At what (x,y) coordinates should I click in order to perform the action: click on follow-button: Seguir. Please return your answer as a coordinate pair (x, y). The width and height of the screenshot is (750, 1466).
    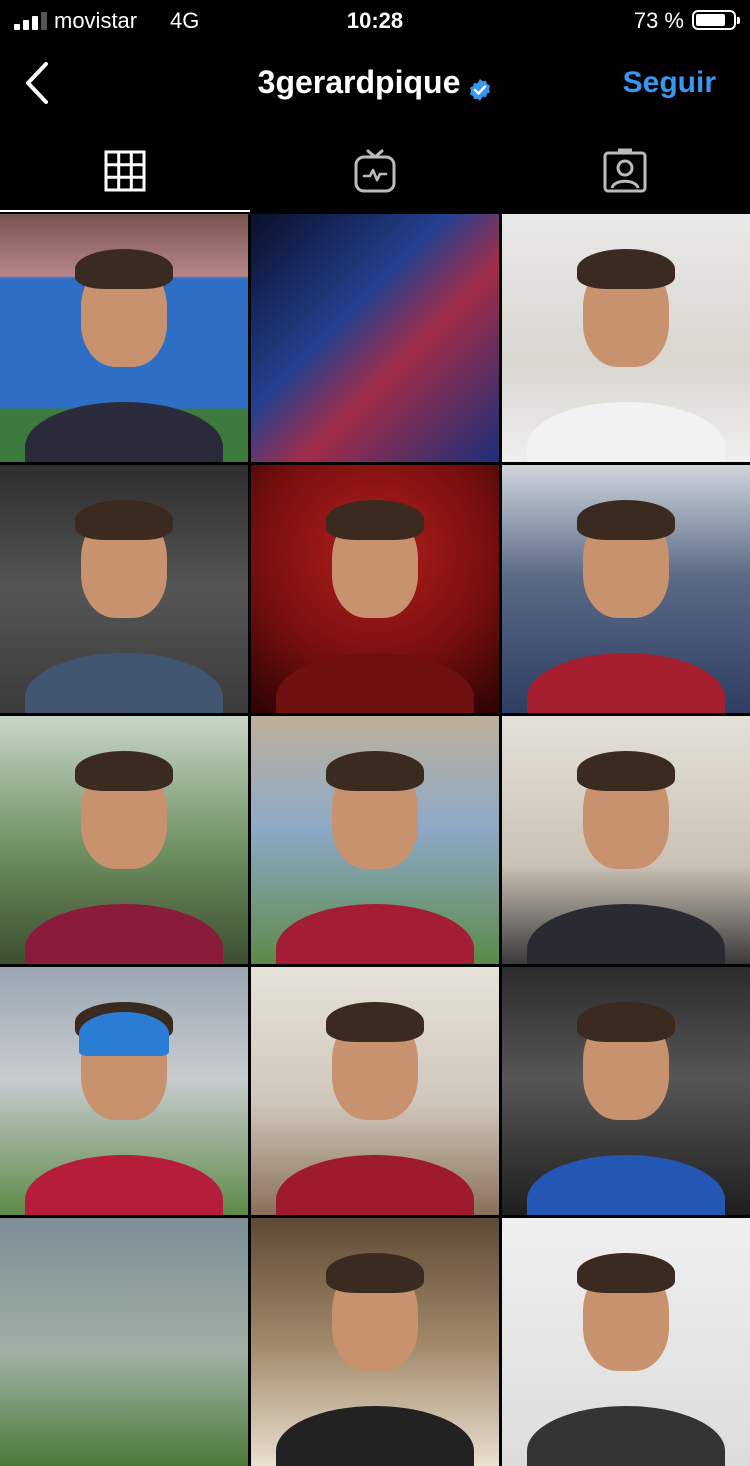
    Looking at the image, I should click on (669, 83).